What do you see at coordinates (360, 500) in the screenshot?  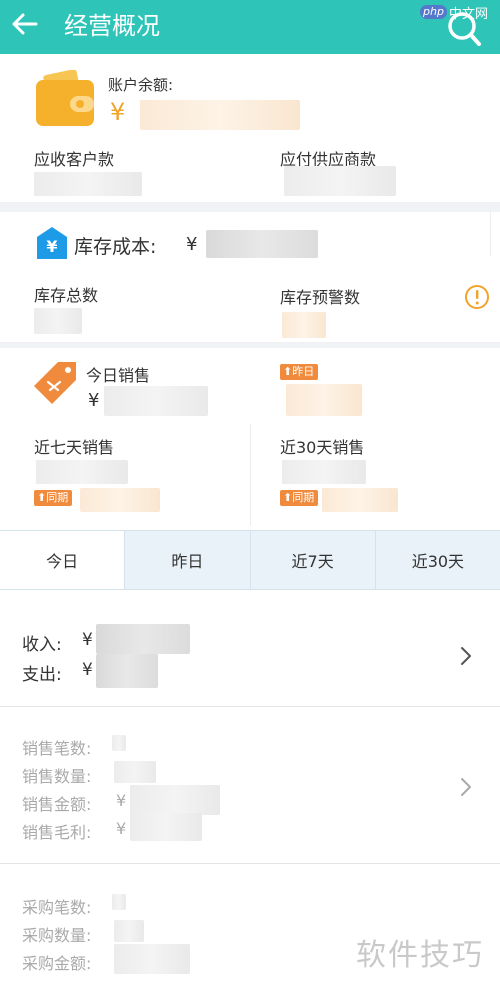 I see `month-period-redacted` at bounding box center [360, 500].